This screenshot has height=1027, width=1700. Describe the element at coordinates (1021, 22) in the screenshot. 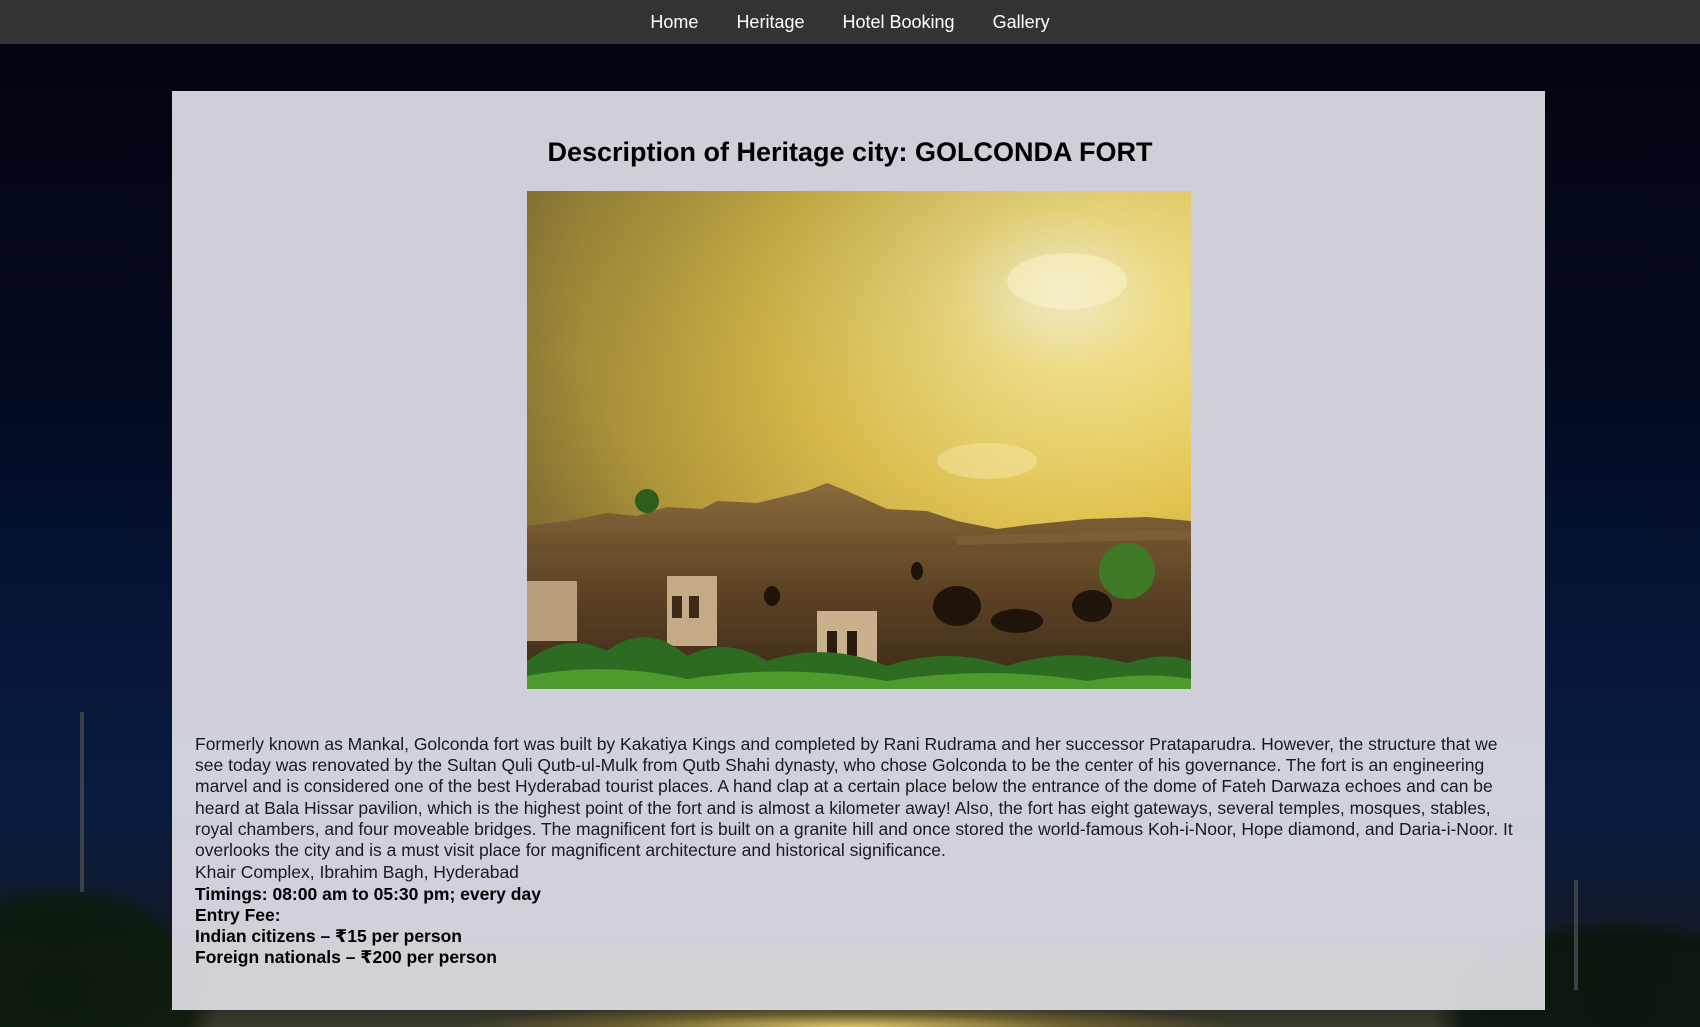

I see `nav-gallery-link: Gallery` at that location.